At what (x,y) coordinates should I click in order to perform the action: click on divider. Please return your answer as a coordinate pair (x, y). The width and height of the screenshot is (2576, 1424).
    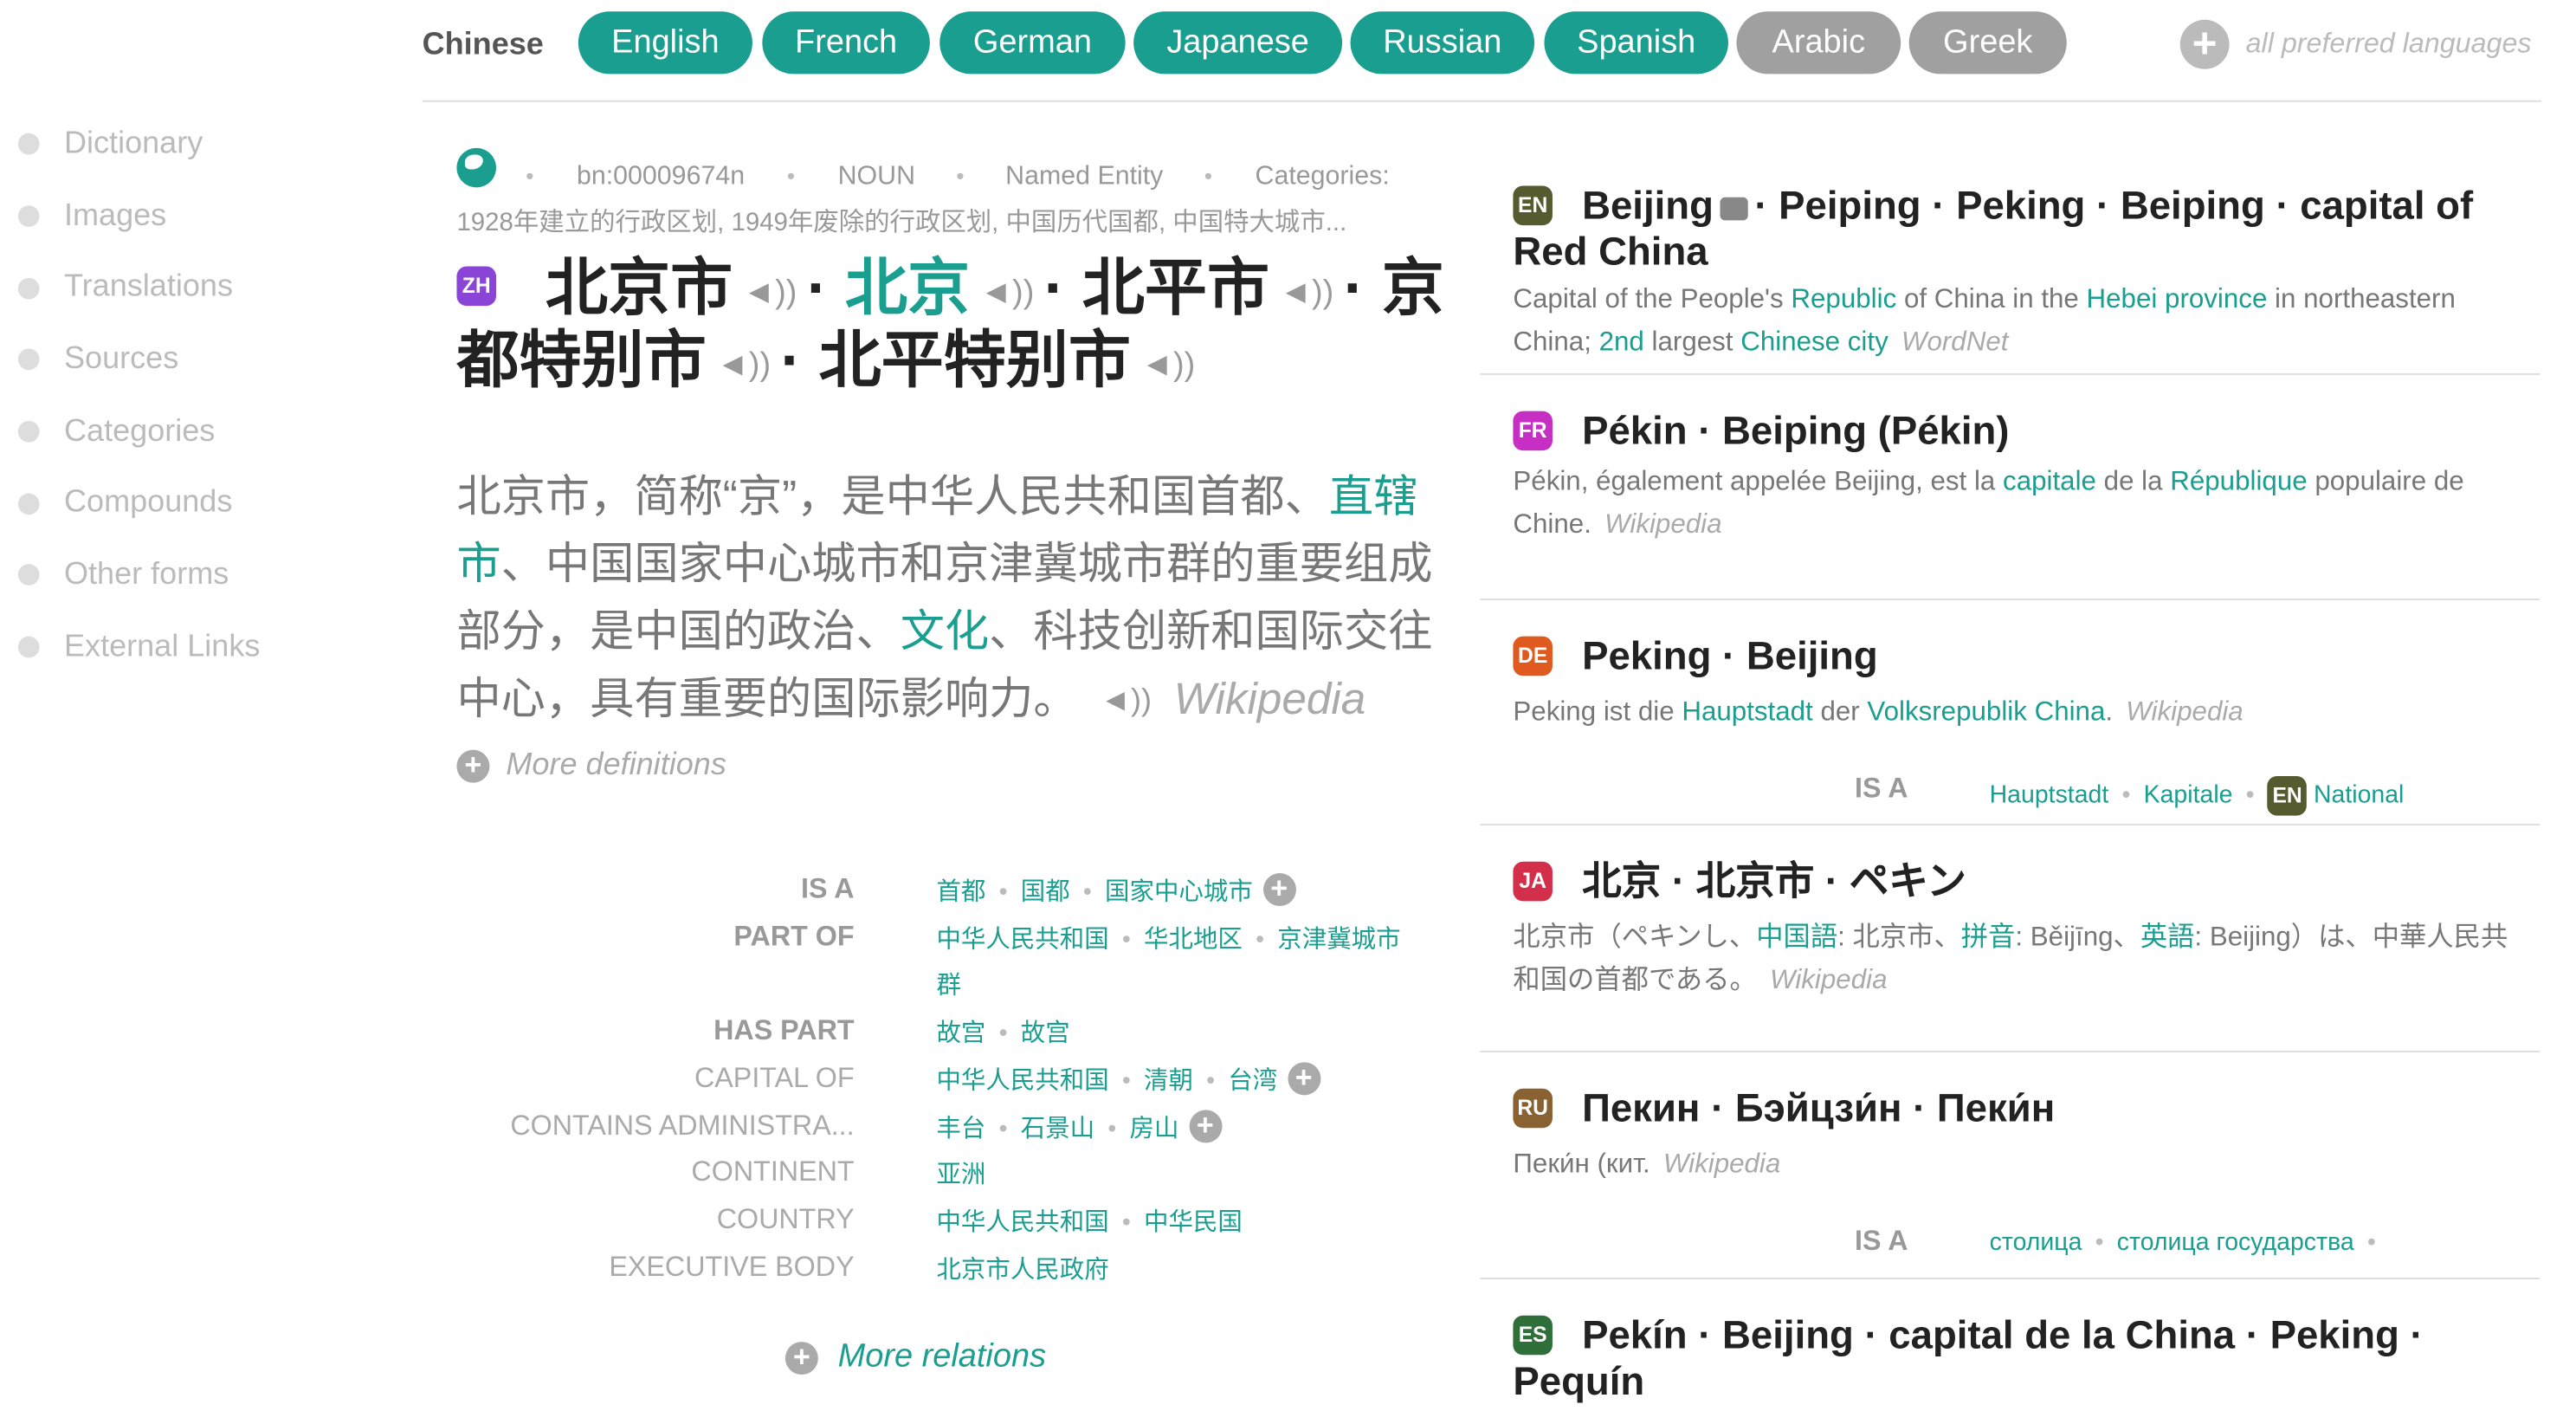
    Looking at the image, I should click on (1482, 101).